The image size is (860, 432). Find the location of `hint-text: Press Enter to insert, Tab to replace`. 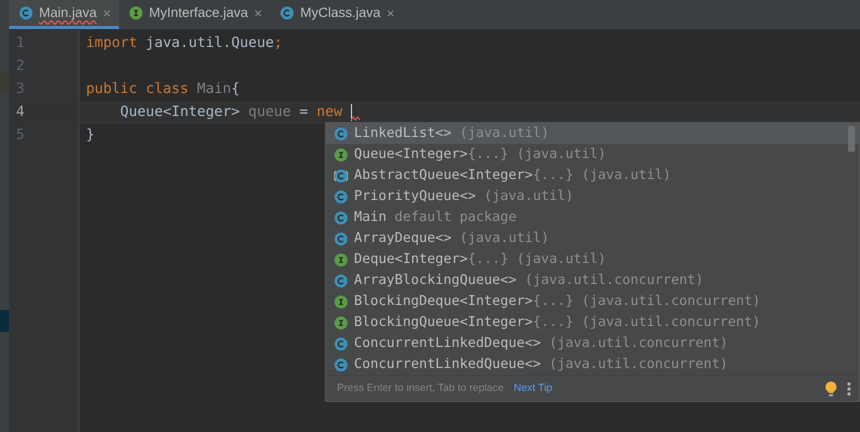

hint-text: Press Enter to insert, Tab to replace is located at coordinates (420, 388).